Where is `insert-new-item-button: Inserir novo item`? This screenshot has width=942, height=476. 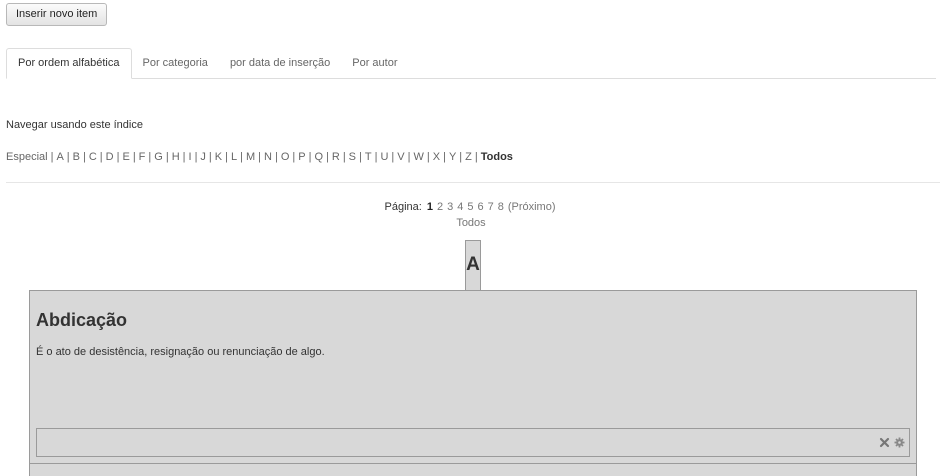
insert-new-item-button: Inserir novo item is located at coordinates (57, 14).